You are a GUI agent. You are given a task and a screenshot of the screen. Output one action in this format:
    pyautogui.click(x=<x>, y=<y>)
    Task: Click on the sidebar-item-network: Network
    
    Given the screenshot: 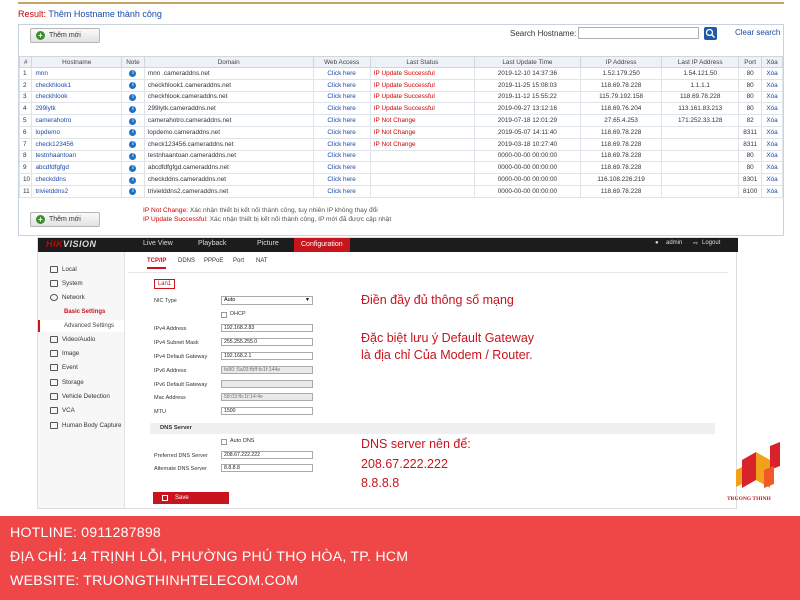 What is the action you would take?
    pyautogui.click(x=67, y=297)
    